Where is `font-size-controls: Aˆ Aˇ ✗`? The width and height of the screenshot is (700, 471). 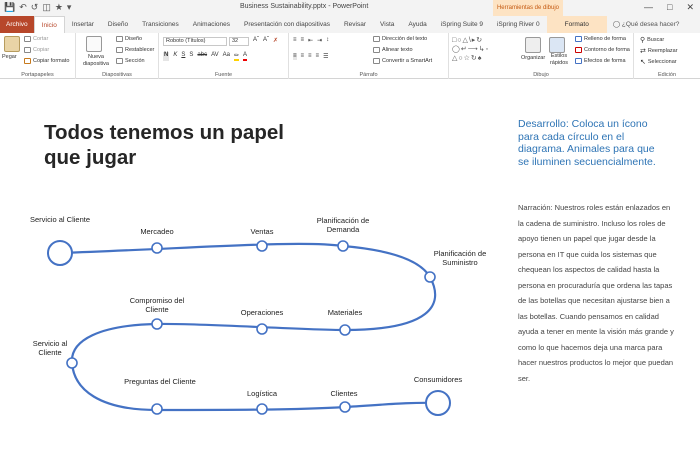 font-size-controls: Aˆ Aˇ ✗ is located at coordinates (265, 40).